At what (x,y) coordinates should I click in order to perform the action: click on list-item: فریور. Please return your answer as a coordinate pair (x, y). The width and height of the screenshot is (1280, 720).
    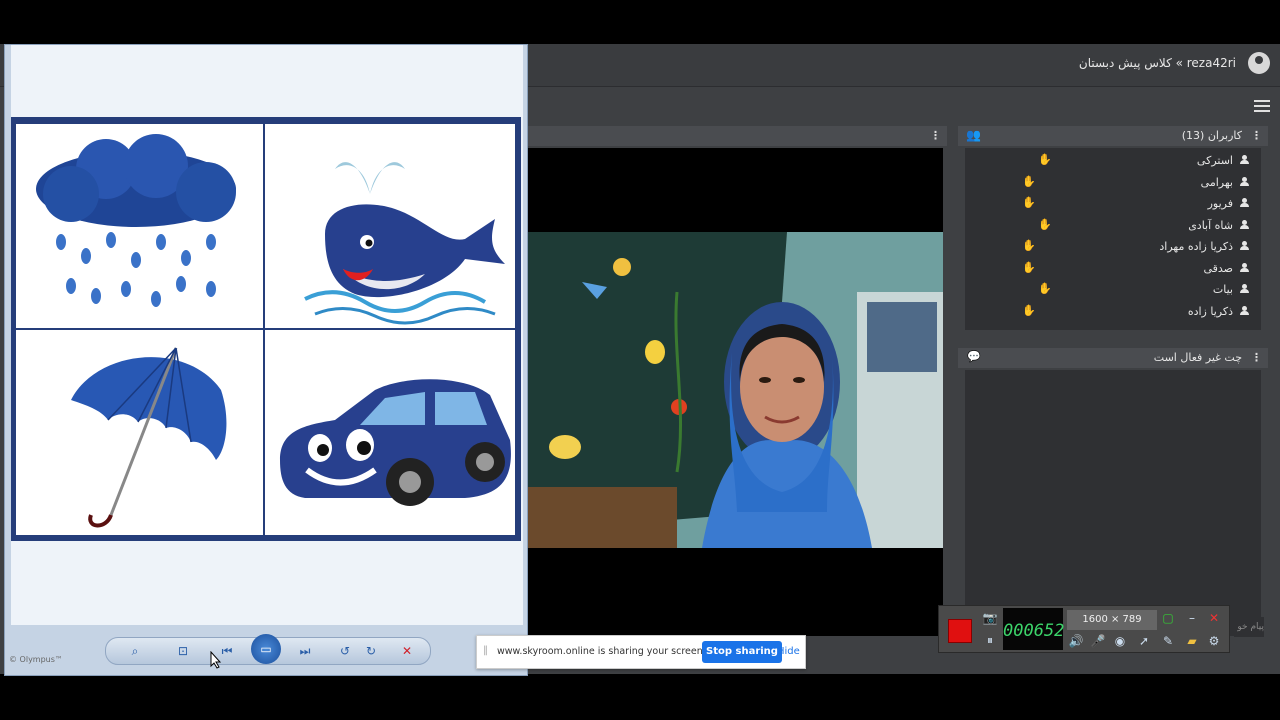
    Looking at the image, I should click on (1228, 203).